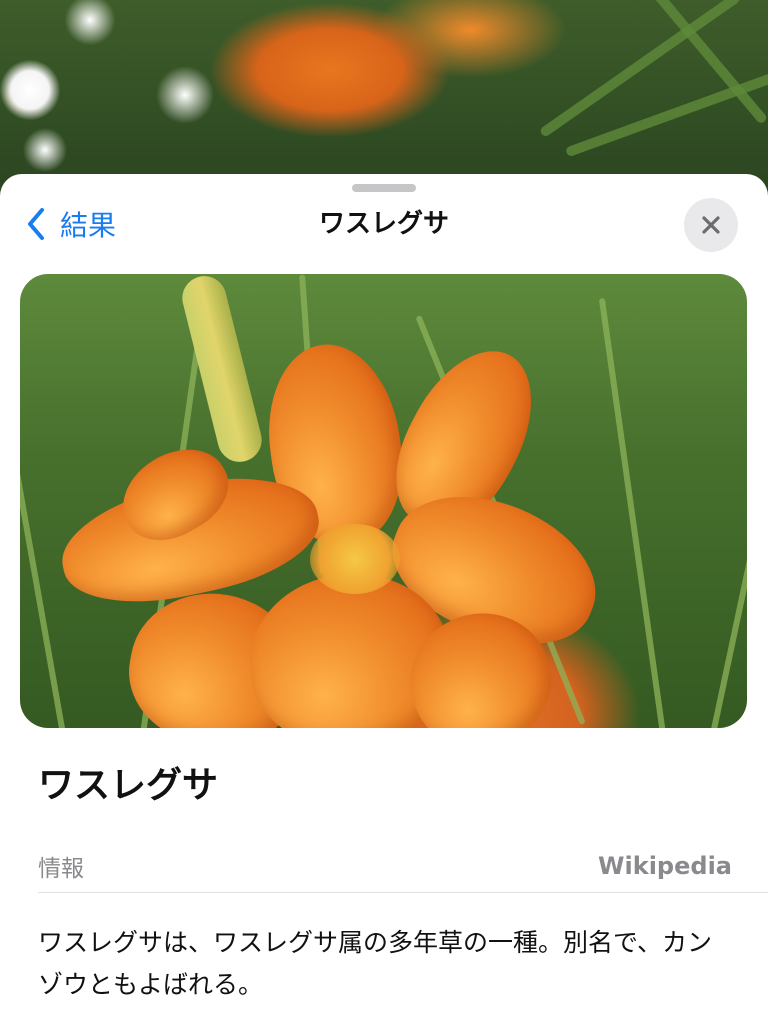 This screenshot has width=768, height=1024. What do you see at coordinates (403, 892) in the screenshot?
I see `divider` at bounding box center [403, 892].